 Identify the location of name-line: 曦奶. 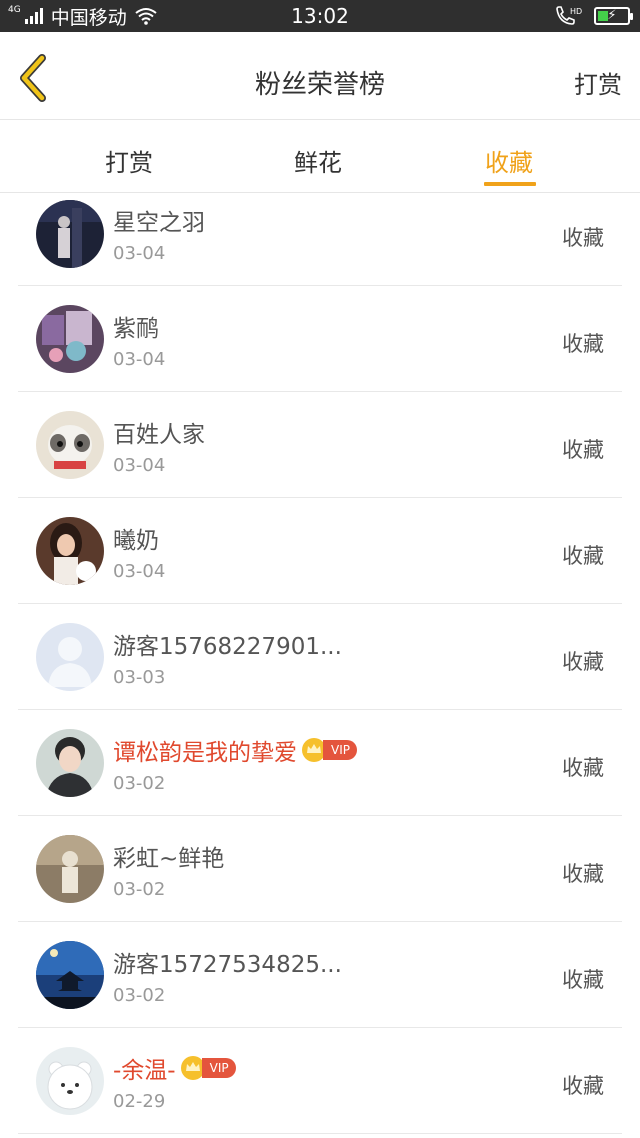
(136, 538).